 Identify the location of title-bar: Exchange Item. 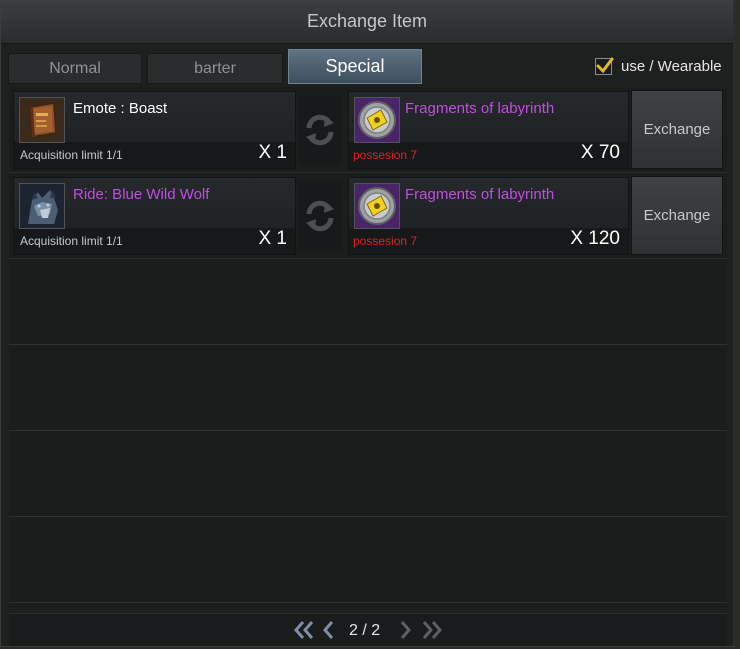
(367, 22).